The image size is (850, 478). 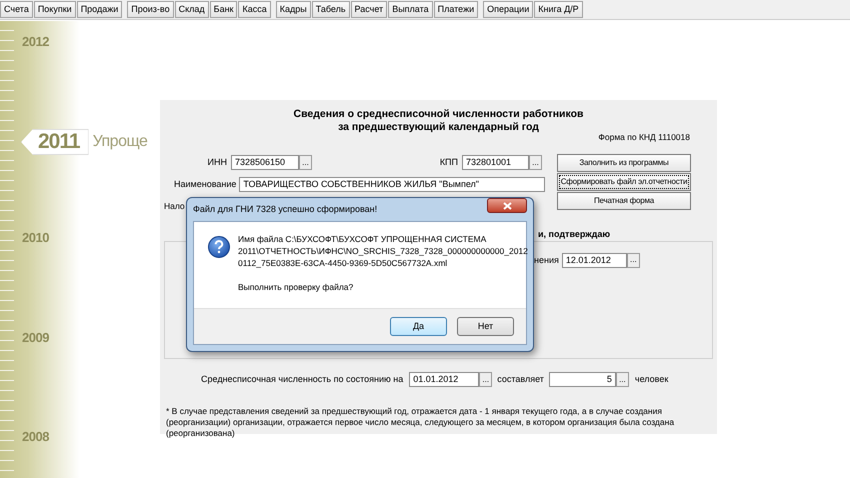 I want to click on toolbar-button: Покупки, so click(x=55, y=9).